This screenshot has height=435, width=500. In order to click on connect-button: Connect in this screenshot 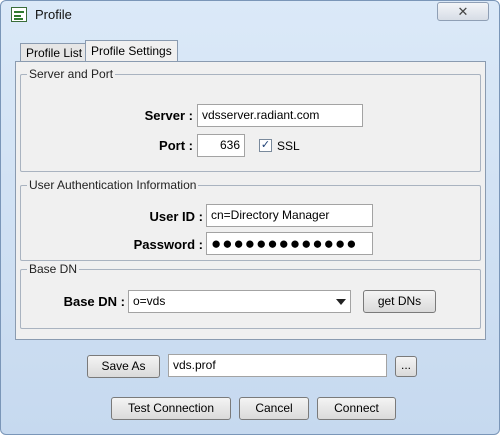, I will do `click(356, 408)`.